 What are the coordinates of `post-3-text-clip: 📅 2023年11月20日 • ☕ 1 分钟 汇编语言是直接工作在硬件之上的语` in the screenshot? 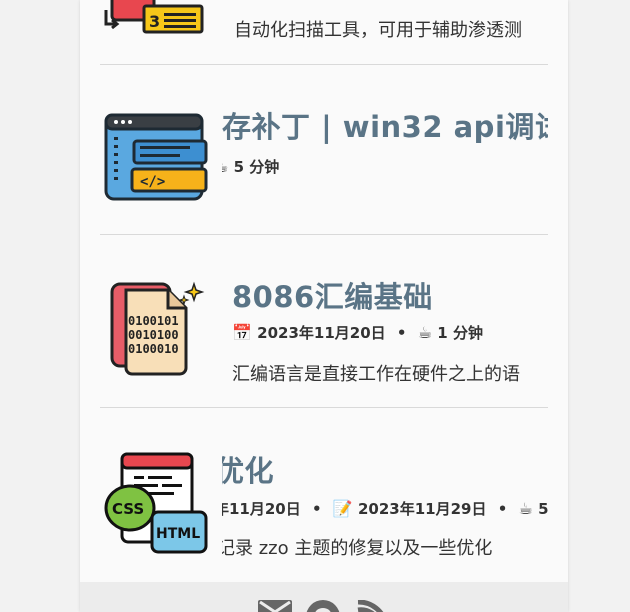 It's located at (390, 353).